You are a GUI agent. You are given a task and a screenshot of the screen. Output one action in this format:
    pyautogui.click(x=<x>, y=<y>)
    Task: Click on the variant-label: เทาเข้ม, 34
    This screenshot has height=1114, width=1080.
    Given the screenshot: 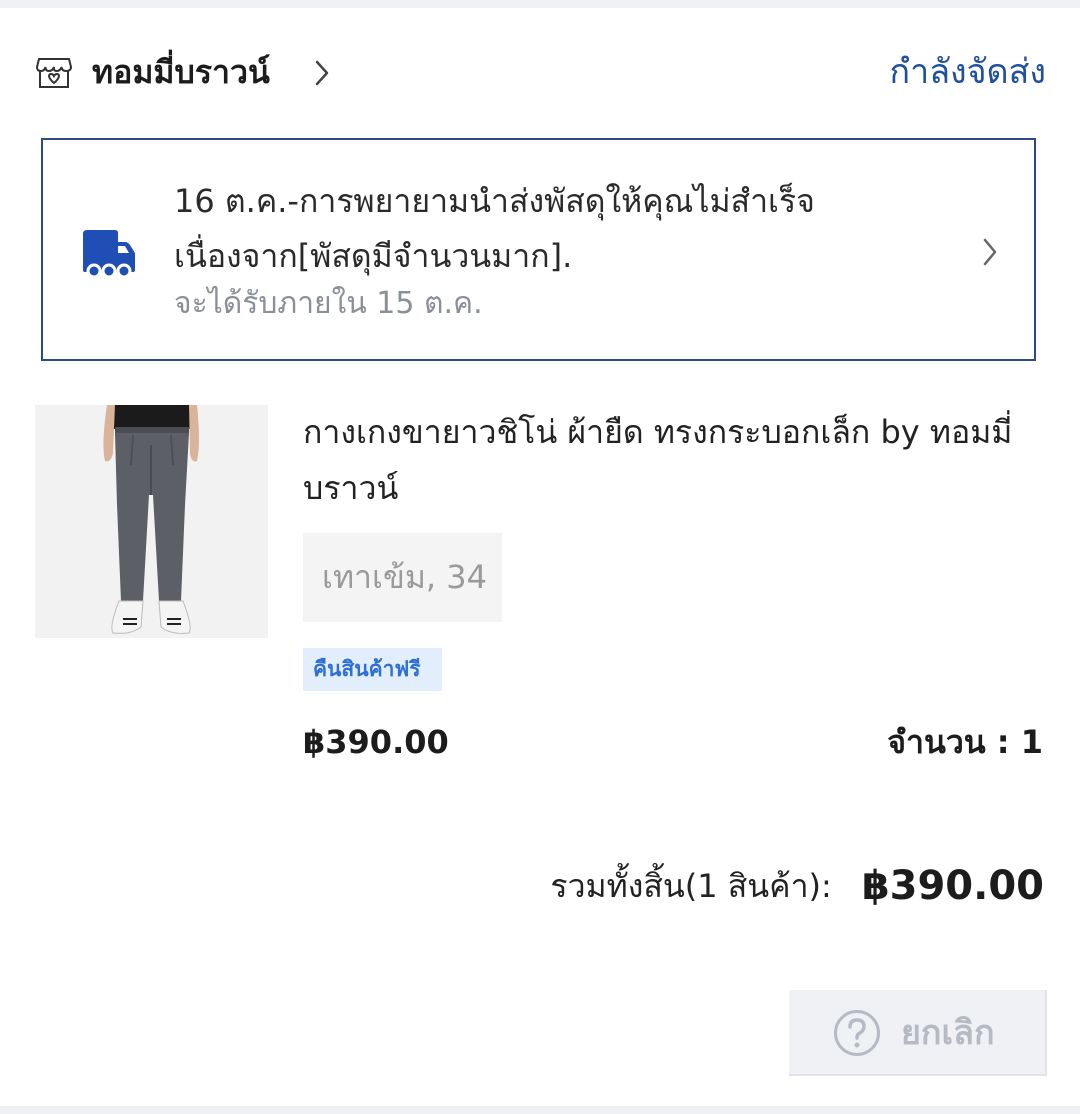 What is the action you would take?
    pyautogui.click(x=404, y=577)
    